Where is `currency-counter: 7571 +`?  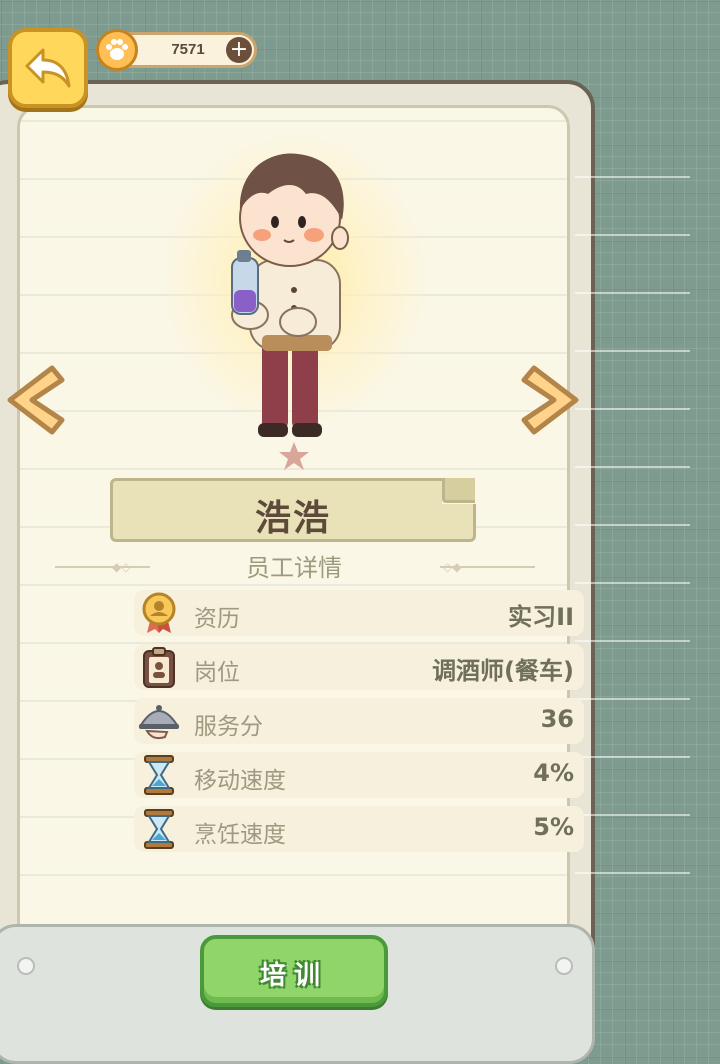
currency-counter: 7571 + is located at coordinates (176, 50).